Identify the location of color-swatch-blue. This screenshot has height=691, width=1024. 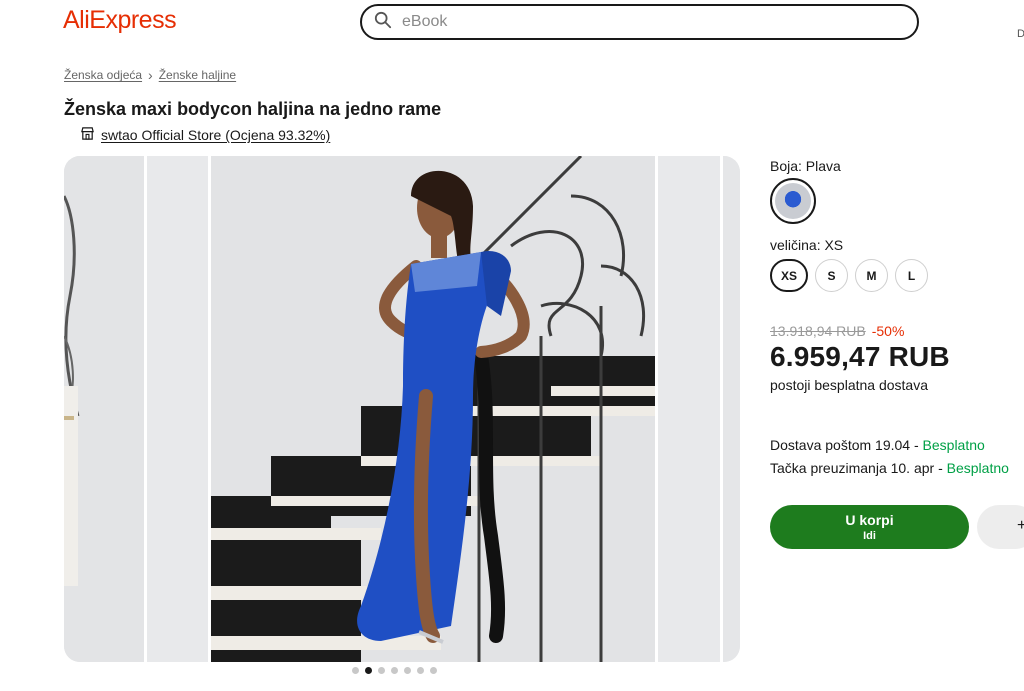
(793, 201).